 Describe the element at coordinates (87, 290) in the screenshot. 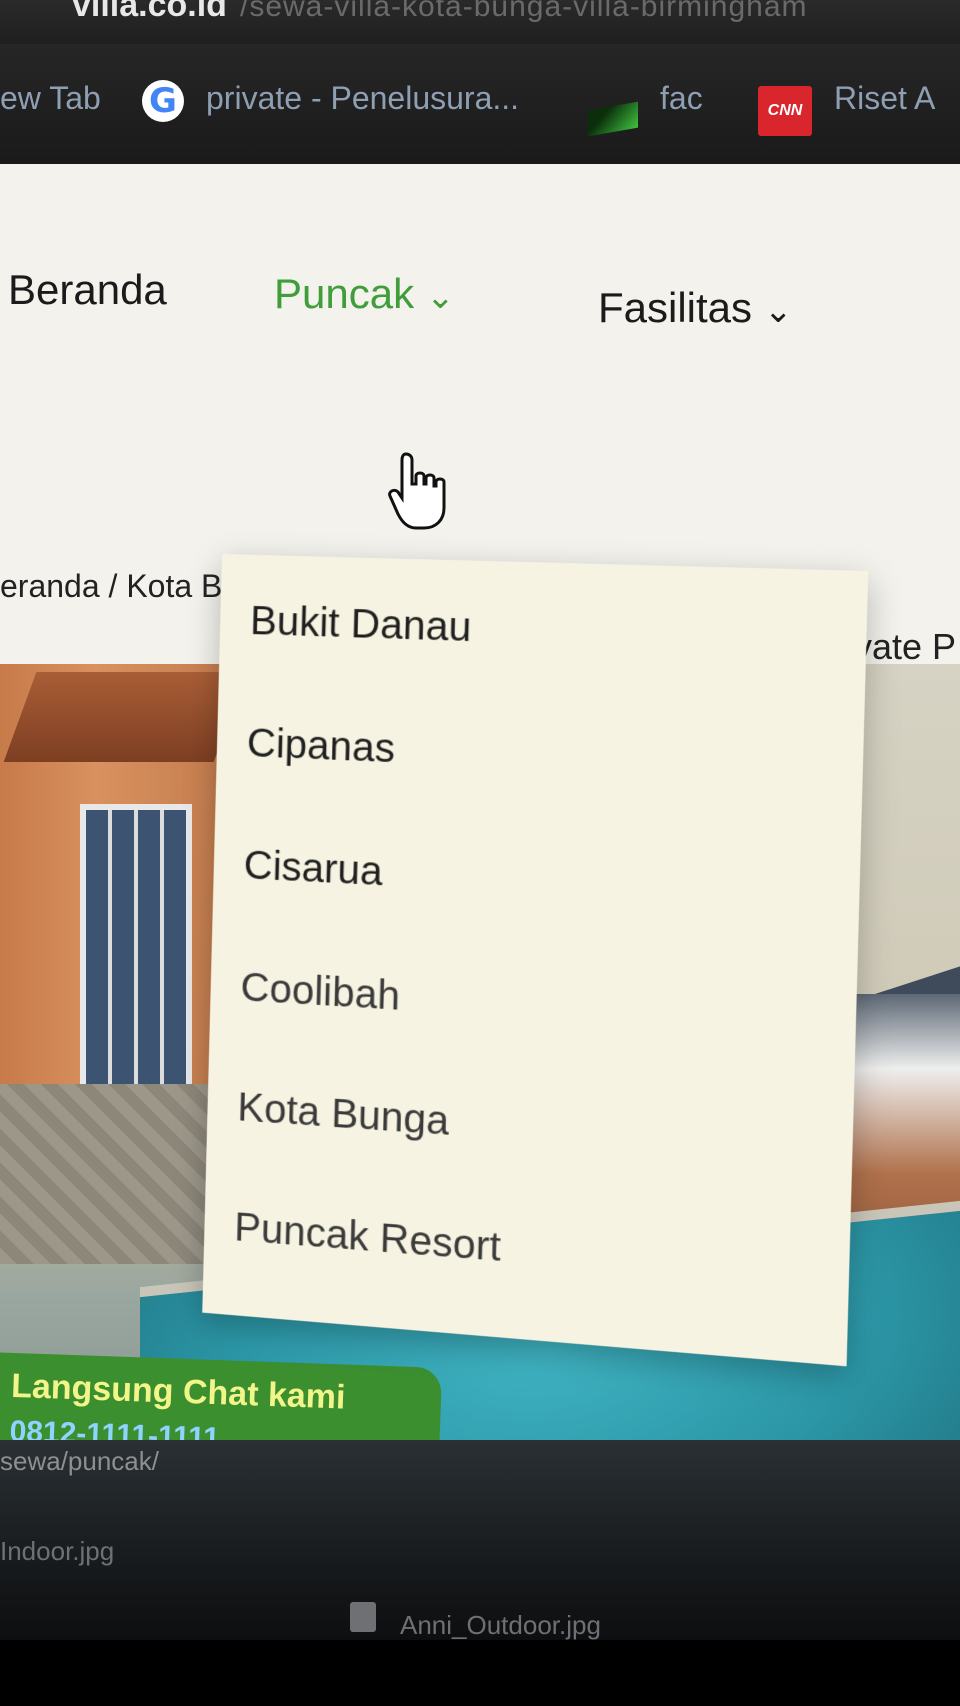

I see `nav-beranda: Beranda` at that location.